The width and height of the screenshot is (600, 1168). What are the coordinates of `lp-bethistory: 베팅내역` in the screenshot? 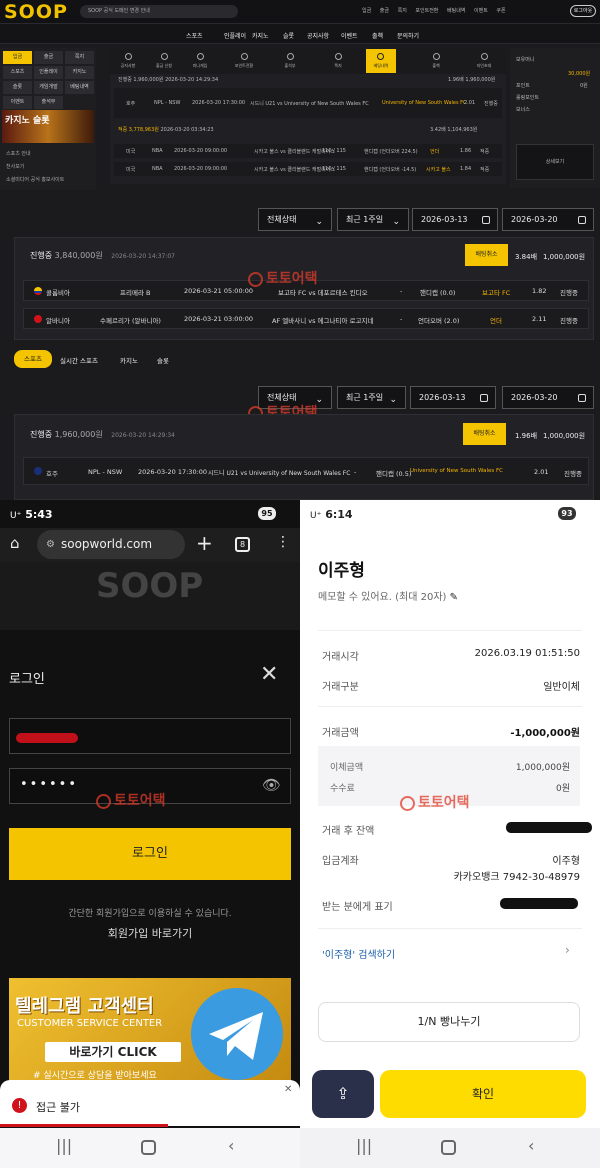 It's located at (79, 87).